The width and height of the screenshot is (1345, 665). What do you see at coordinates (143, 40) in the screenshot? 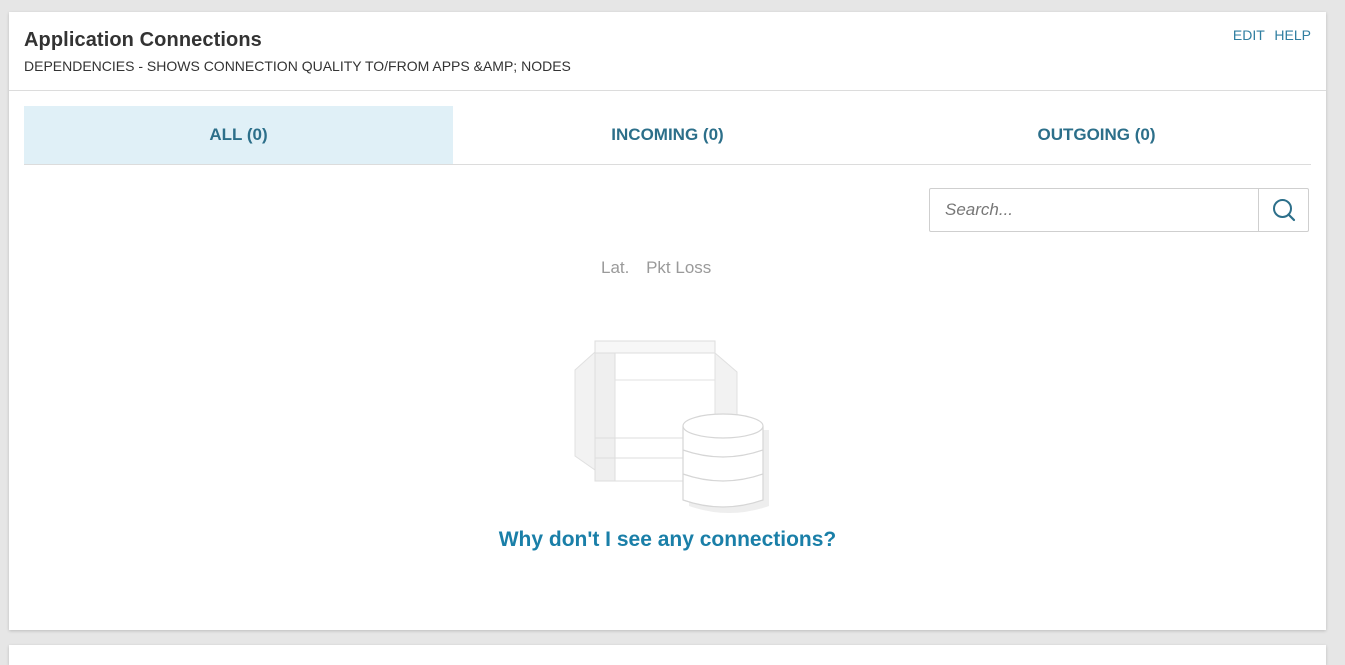
I see `page-title: Application Connections` at bounding box center [143, 40].